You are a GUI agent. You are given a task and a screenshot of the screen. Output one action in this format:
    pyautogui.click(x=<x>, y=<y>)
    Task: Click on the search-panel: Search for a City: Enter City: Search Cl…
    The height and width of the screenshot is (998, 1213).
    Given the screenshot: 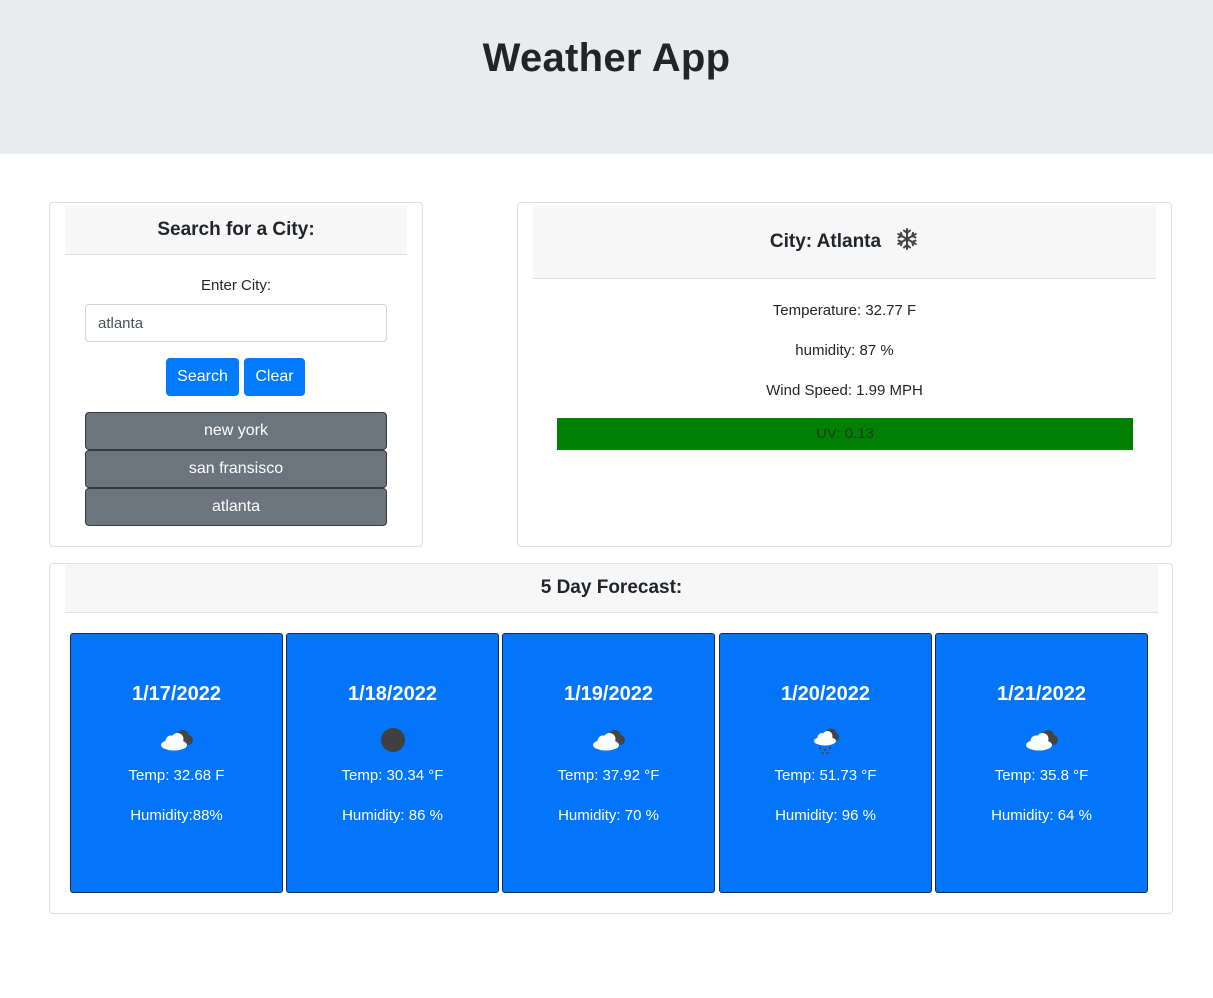 What is the action you would take?
    pyautogui.click(x=236, y=374)
    